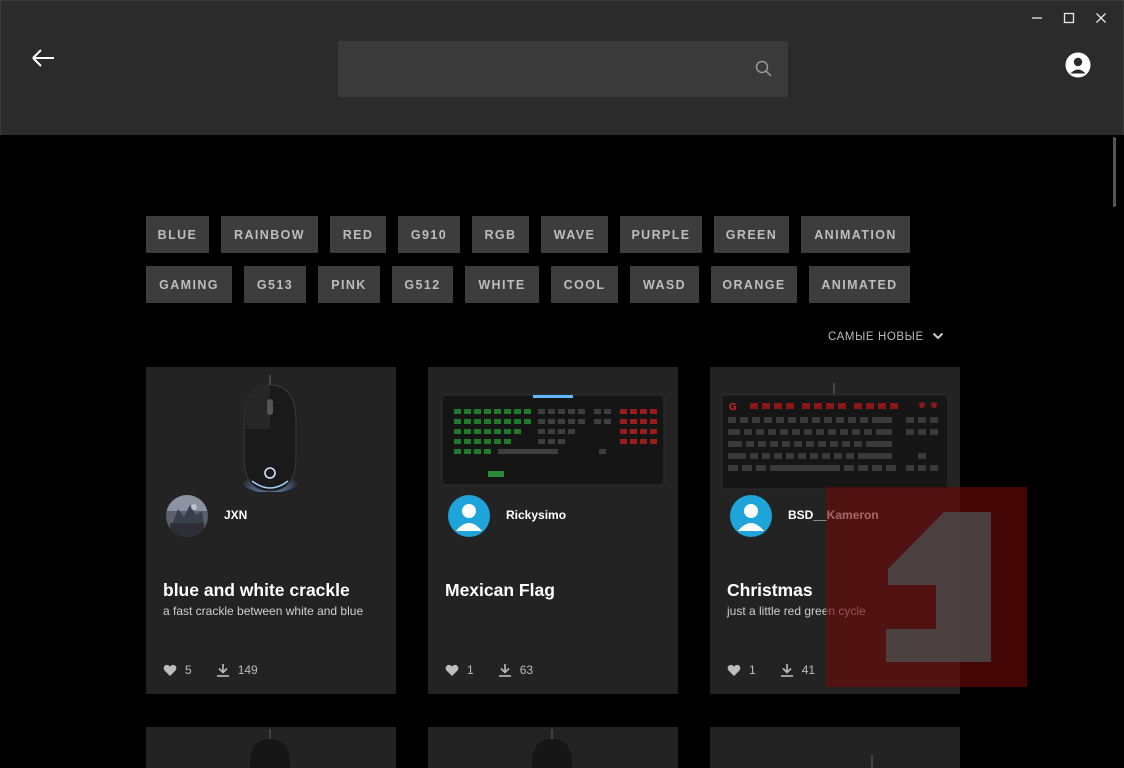 Image resolution: width=1124 pixels, height=768 pixels. What do you see at coordinates (553, 429) in the screenshot?
I see `keyboard-green-icon` at bounding box center [553, 429].